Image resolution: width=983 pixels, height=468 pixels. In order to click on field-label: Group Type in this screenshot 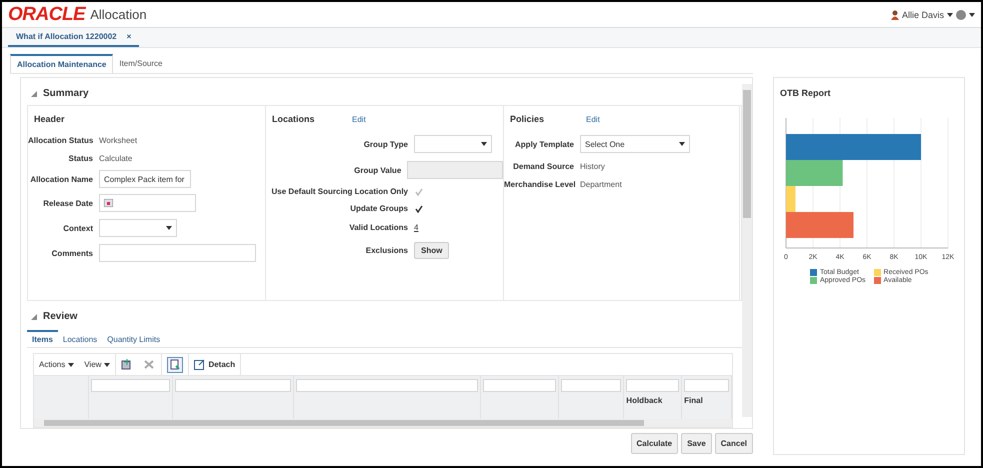, I will do `click(385, 144)`.